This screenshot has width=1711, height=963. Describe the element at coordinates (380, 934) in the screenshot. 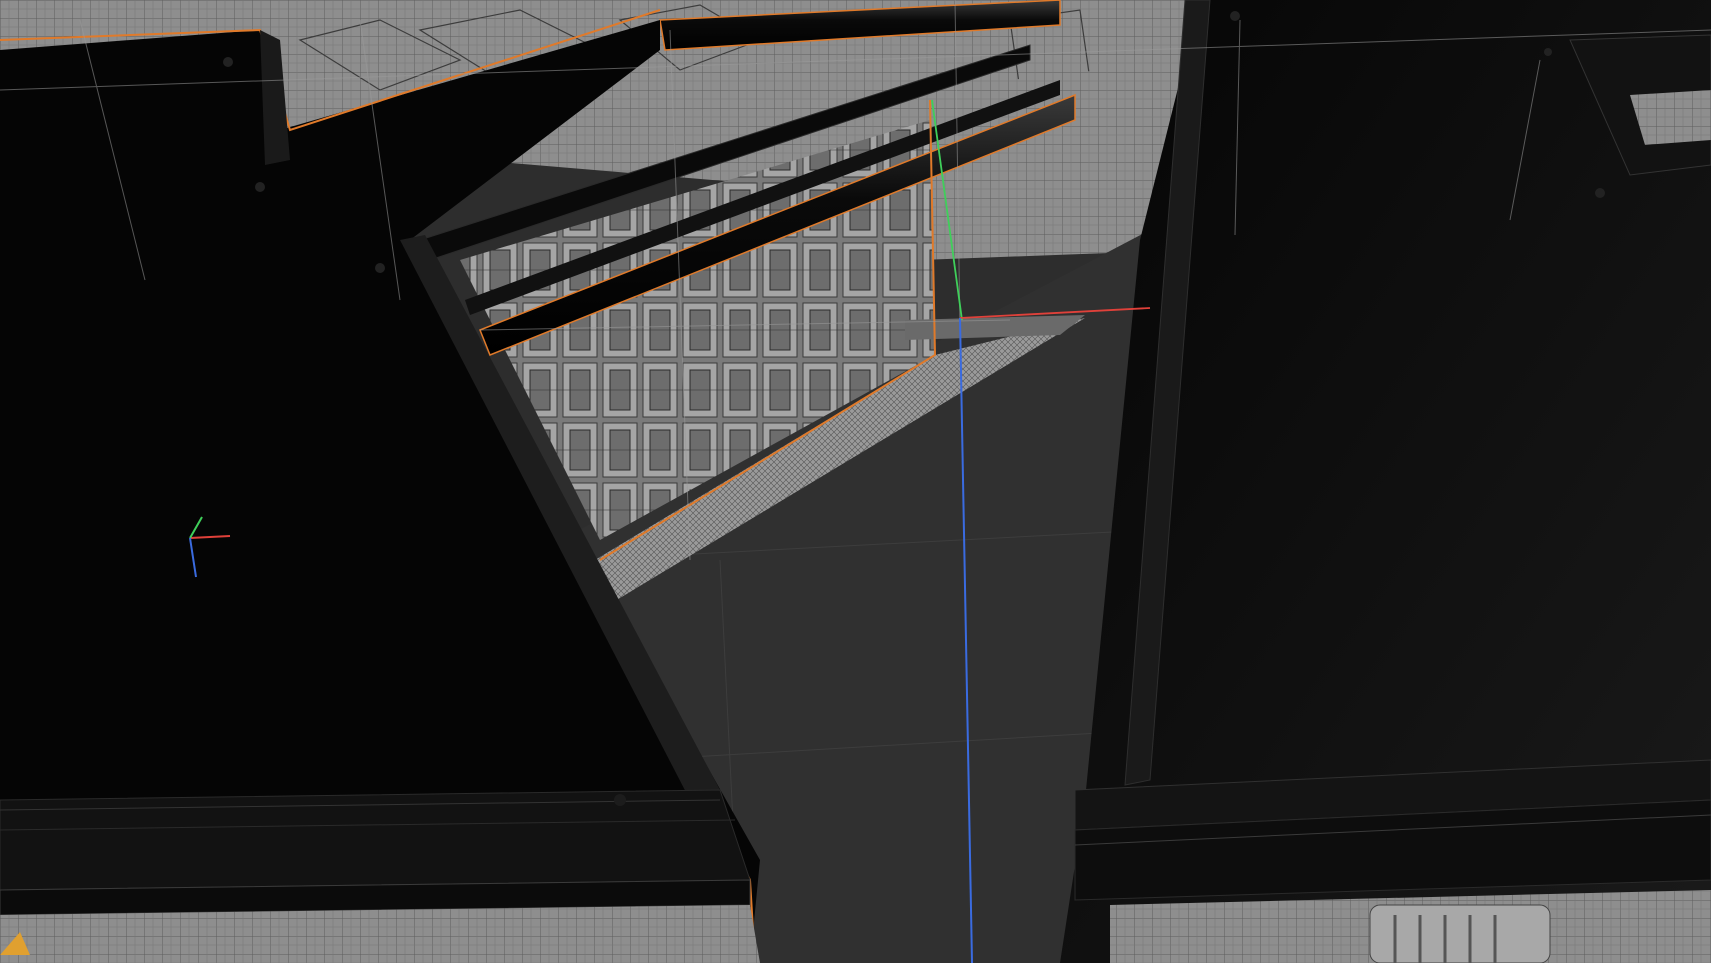

I see `lower-wireframe-left` at that location.